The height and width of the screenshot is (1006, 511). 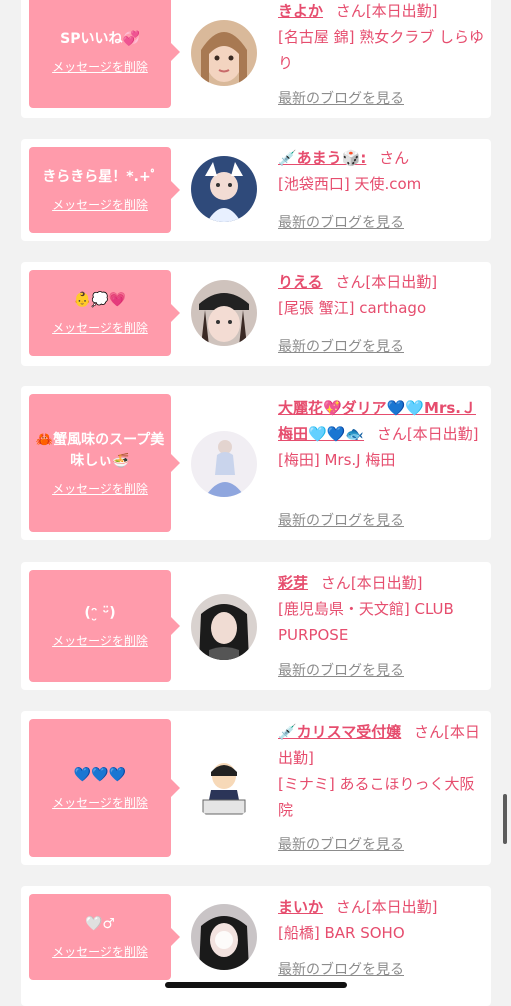 What do you see at coordinates (256, 985) in the screenshot?
I see `home-indicator` at bounding box center [256, 985].